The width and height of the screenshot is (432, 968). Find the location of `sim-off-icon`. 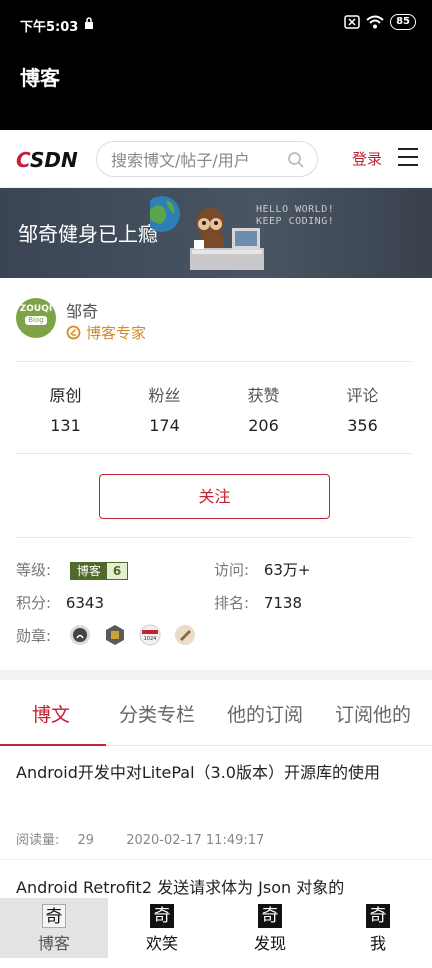

sim-off-icon is located at coordinates (352, 22).